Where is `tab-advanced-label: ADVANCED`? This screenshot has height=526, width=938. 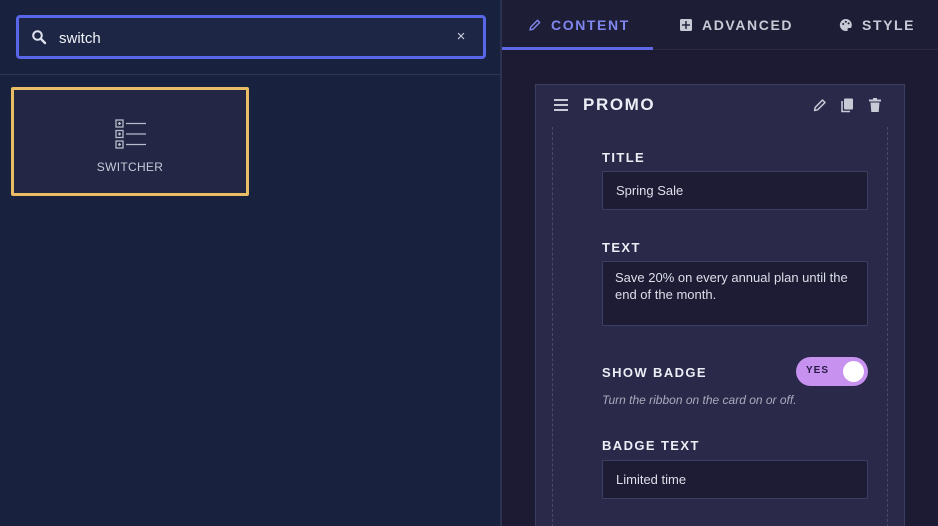 tab-advanced-label: ADVANCED is located at coordinates (748, 25).